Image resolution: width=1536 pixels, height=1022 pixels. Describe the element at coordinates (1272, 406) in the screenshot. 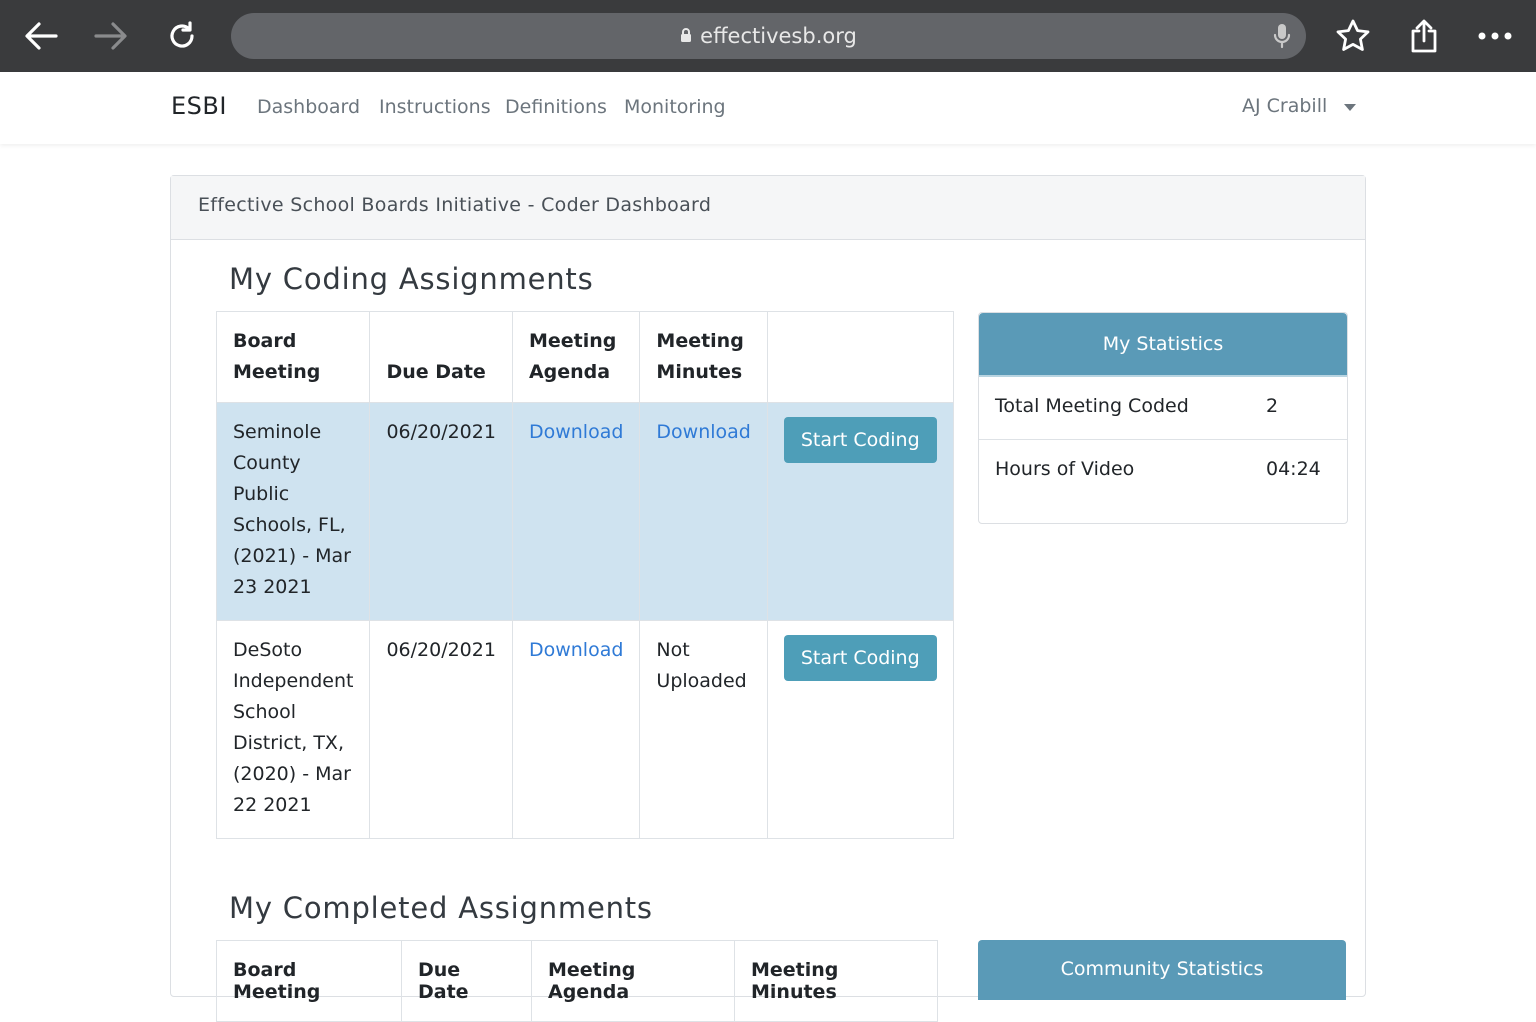

I see `stat-value: 2` at that location.